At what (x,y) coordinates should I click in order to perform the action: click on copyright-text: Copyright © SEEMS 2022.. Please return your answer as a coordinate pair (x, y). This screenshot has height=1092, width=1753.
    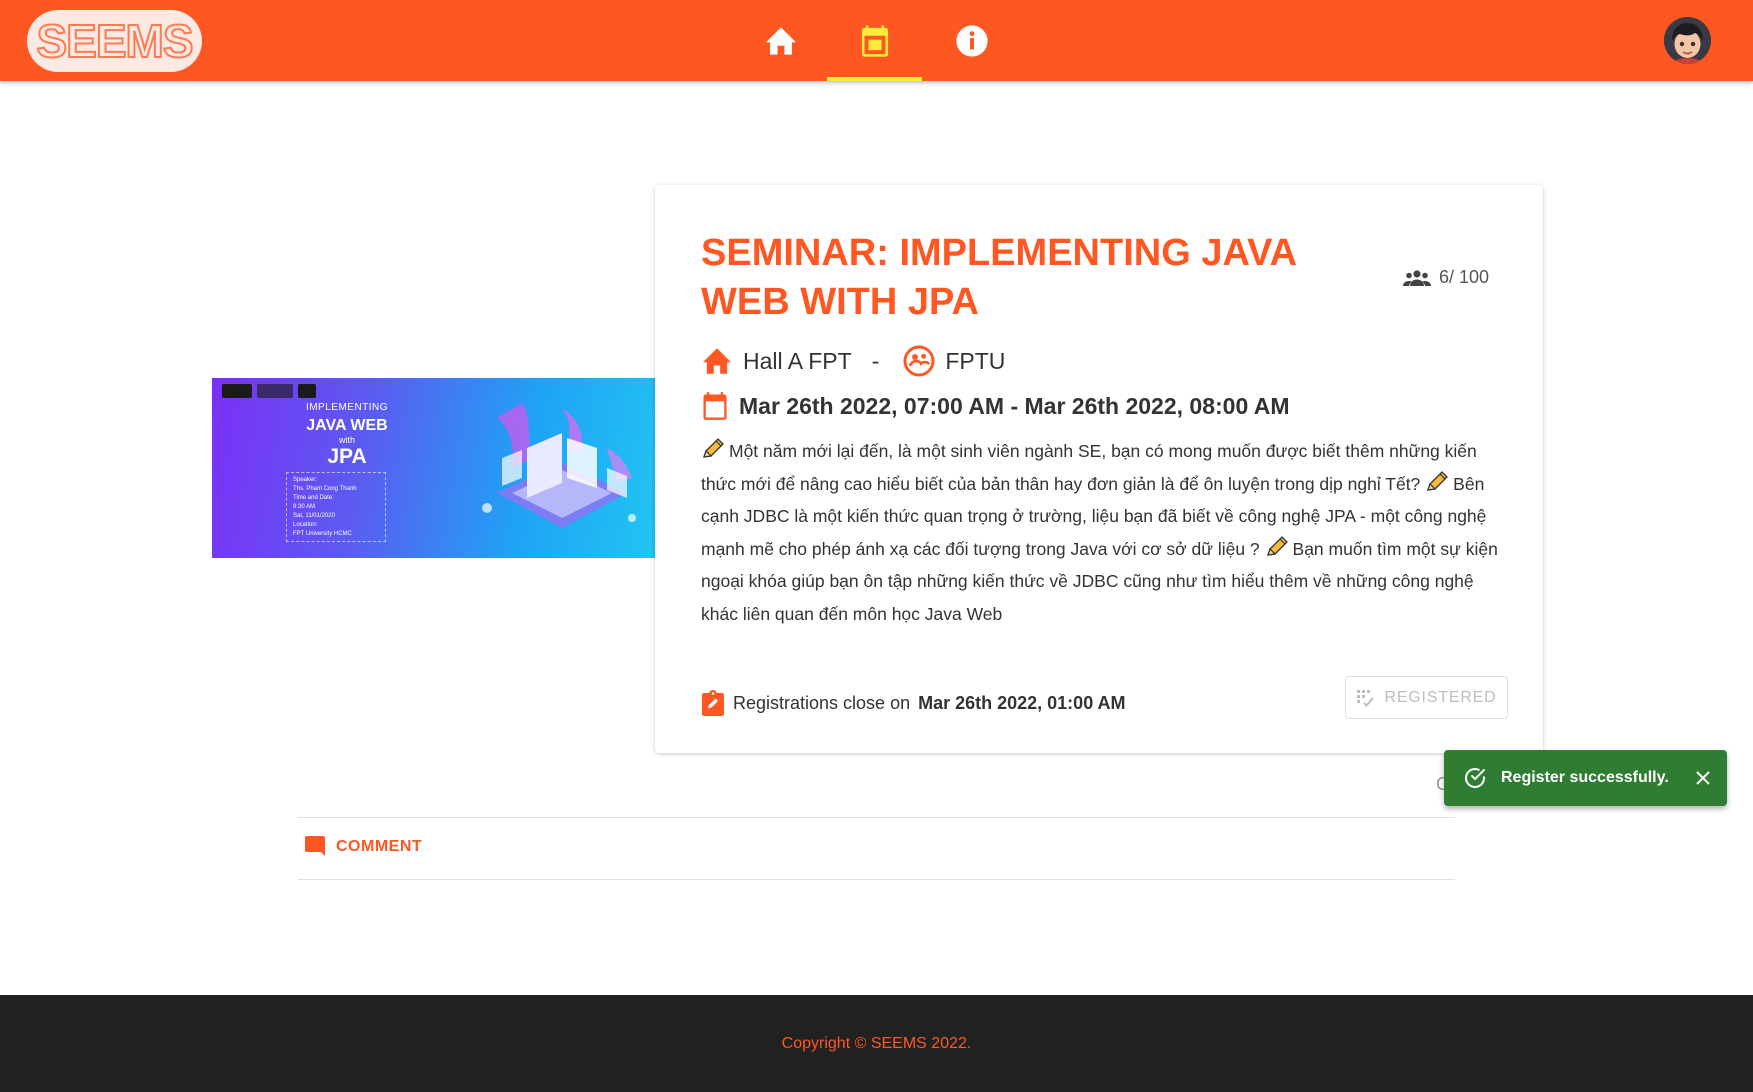
    Looking at the image, I should click on (876, 1043).